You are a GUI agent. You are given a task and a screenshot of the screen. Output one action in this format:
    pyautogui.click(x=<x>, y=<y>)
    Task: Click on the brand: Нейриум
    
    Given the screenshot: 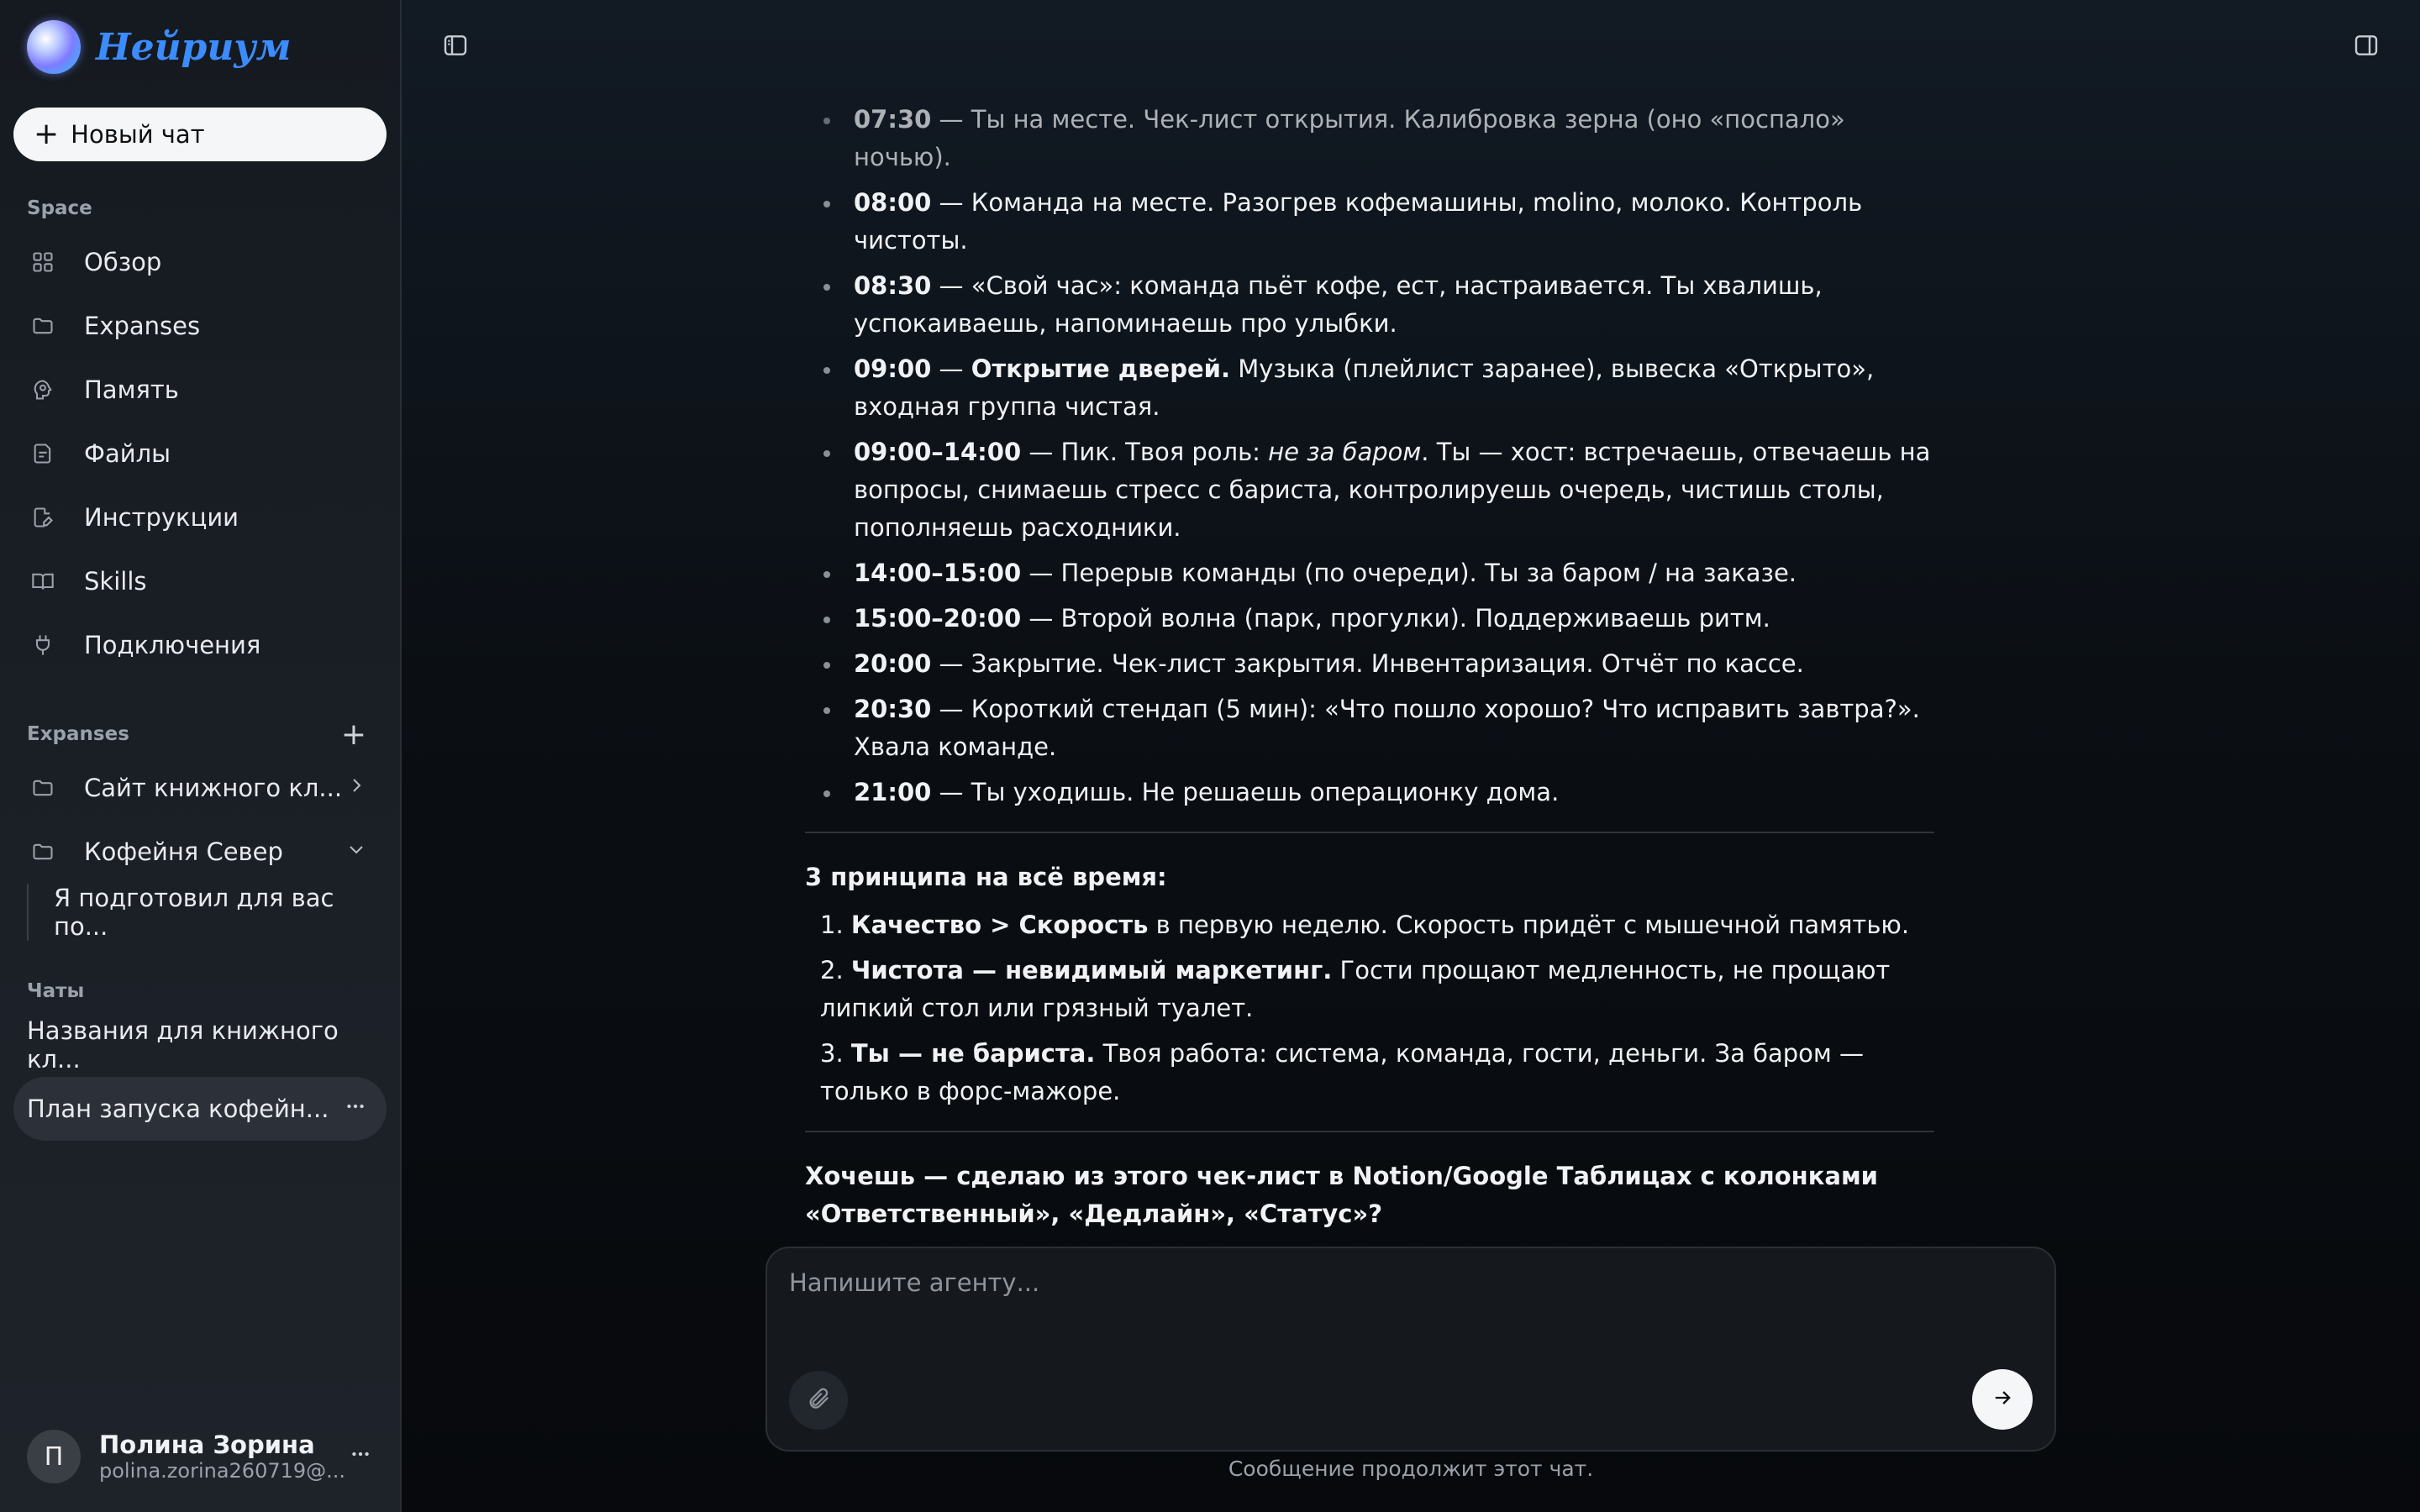 What is the action you would take?
    pyautogui.click(x=200, y=47)
    